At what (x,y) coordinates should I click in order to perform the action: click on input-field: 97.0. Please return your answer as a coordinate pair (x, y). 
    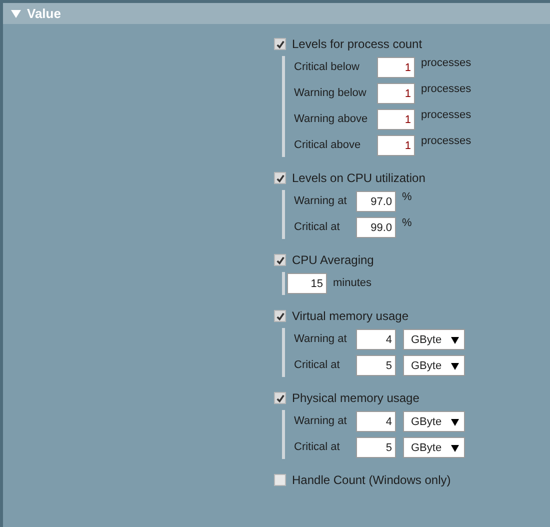
    Looking at the image, I should click on (376, 201).